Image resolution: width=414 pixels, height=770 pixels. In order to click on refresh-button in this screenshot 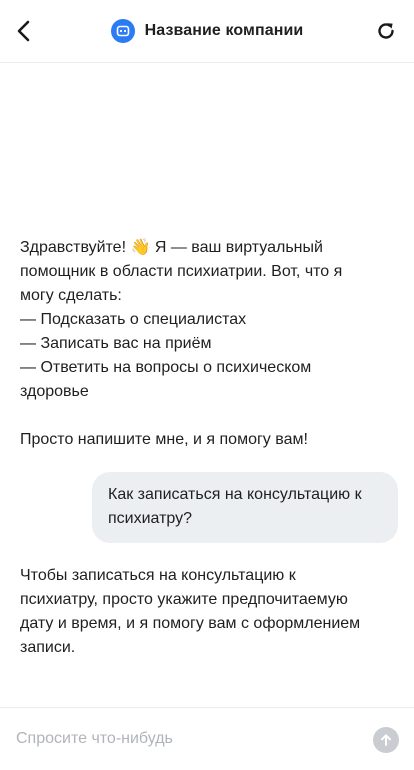, I will do `click(386, 31)`.